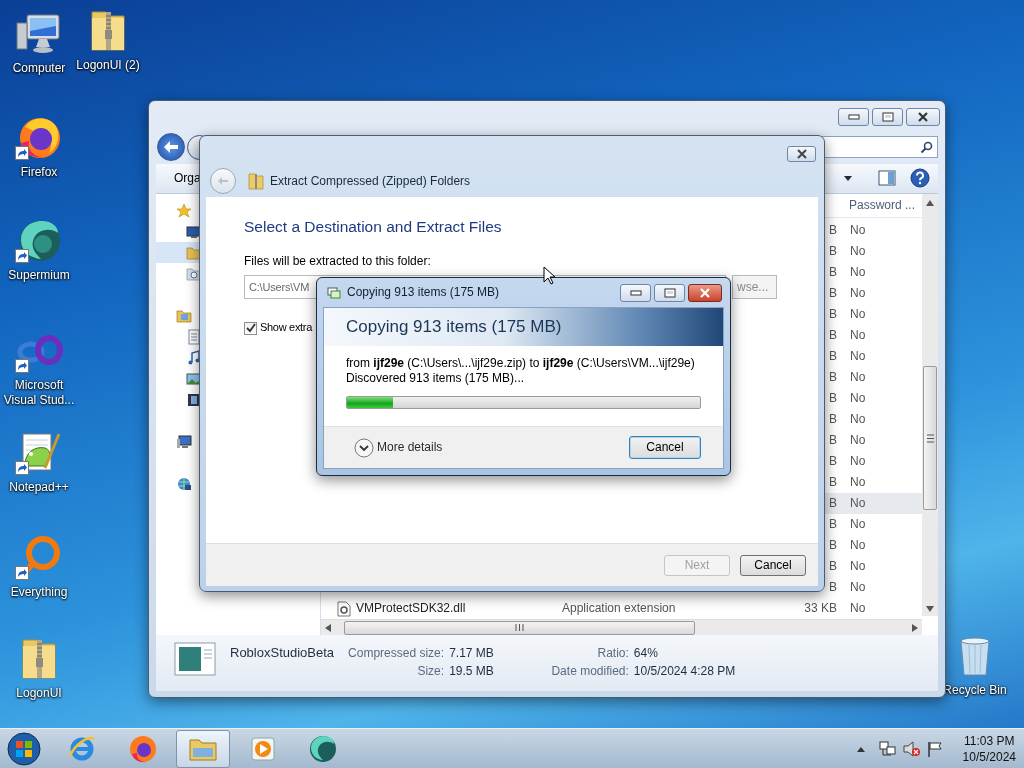  What do you see at coordinates (39, 487) in the screenshot?
I see `icon-label: Notepad++` at bounding box center [39, 487].